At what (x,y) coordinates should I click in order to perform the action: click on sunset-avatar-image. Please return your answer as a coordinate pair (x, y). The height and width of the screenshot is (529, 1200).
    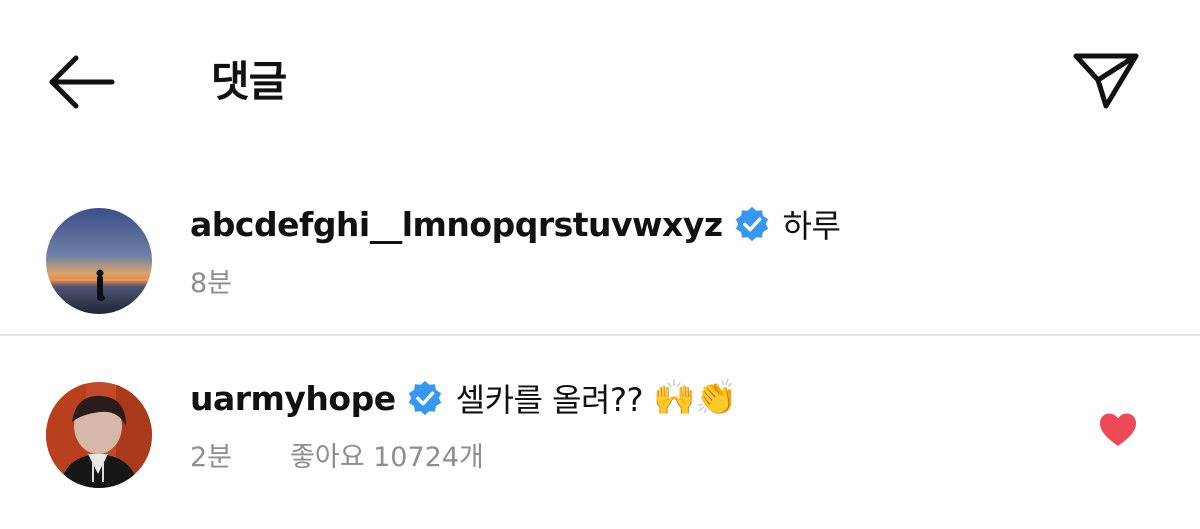
    Looking at the image, I should click on (99, 261).